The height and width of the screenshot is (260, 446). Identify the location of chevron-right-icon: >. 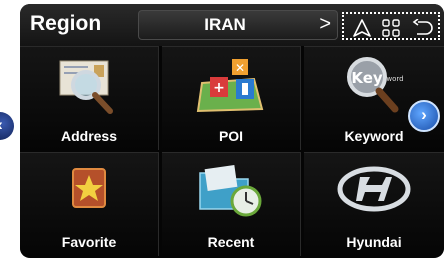
(325, 24).